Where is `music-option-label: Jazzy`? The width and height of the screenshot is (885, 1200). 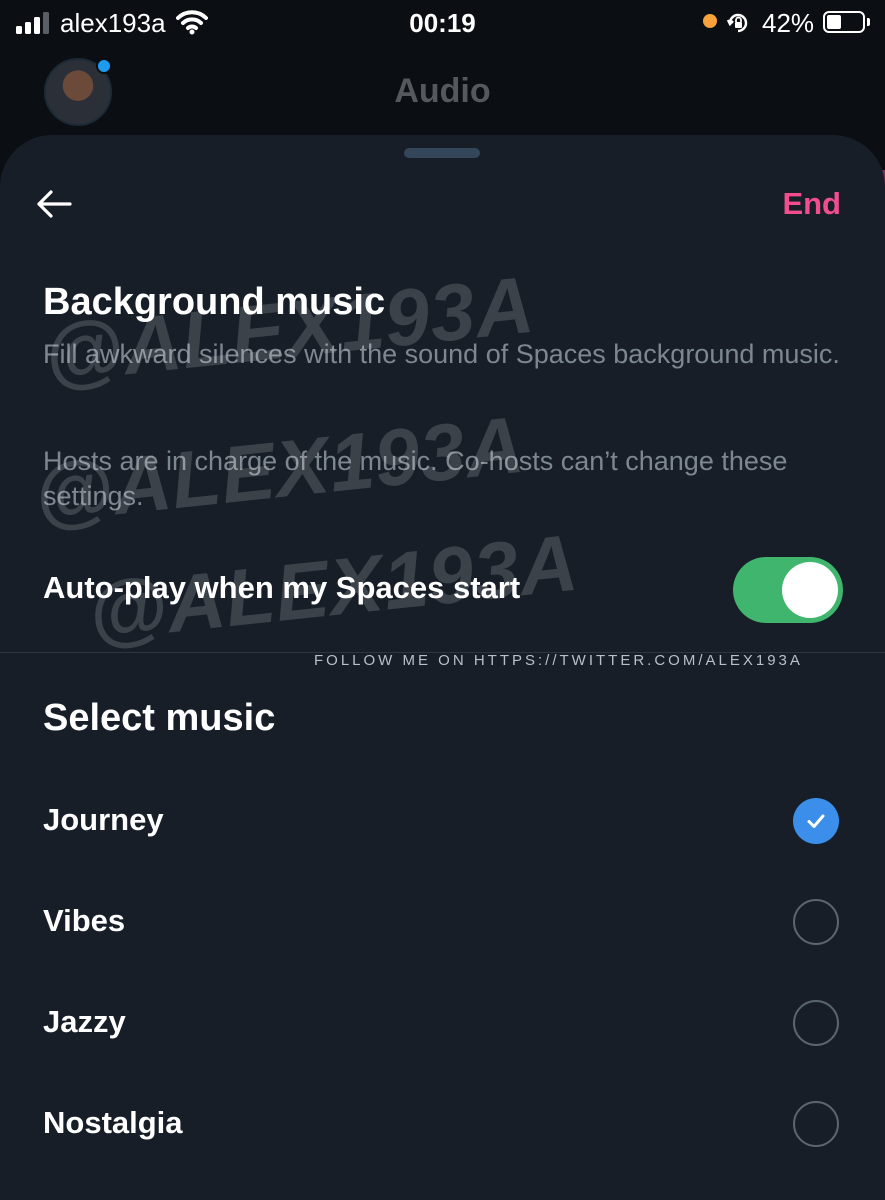
music-option-label: Jazzy is located at coordinates (84, 1021).